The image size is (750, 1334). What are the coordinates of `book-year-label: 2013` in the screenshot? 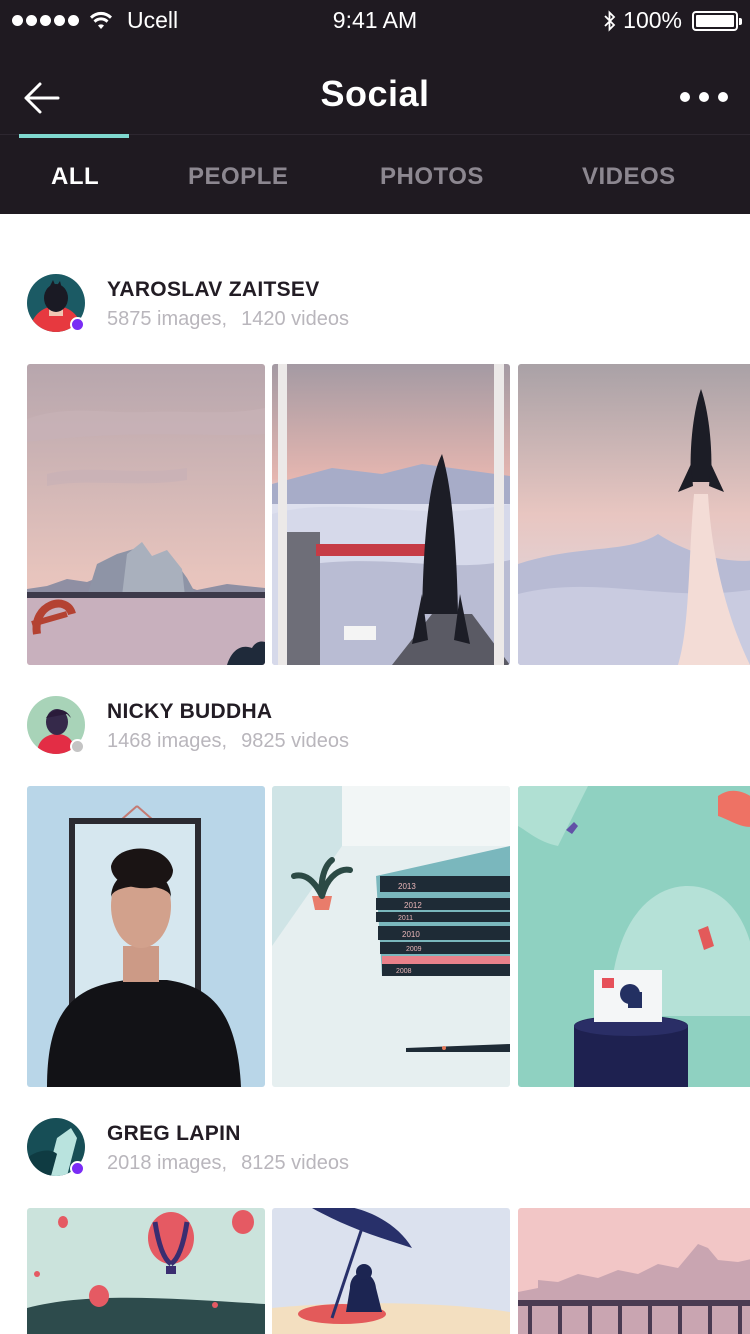 It's located at (407, 886).